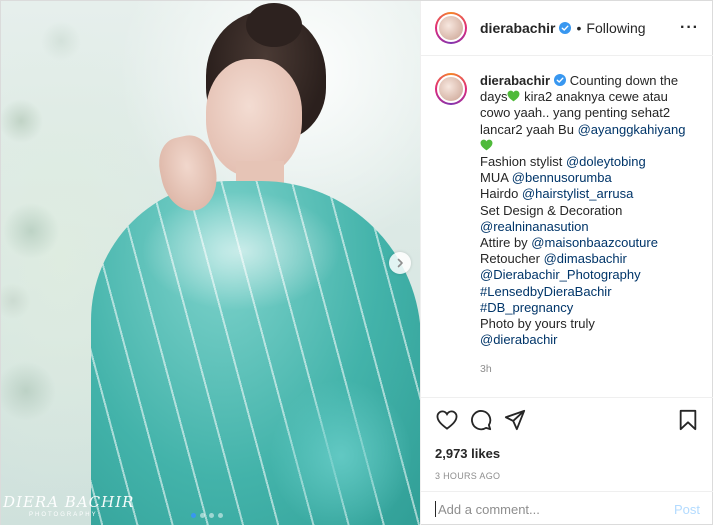  Describe the element at coordinates (241, 251) in the screenshot. I see `photo-dress-sparkle` at that location.